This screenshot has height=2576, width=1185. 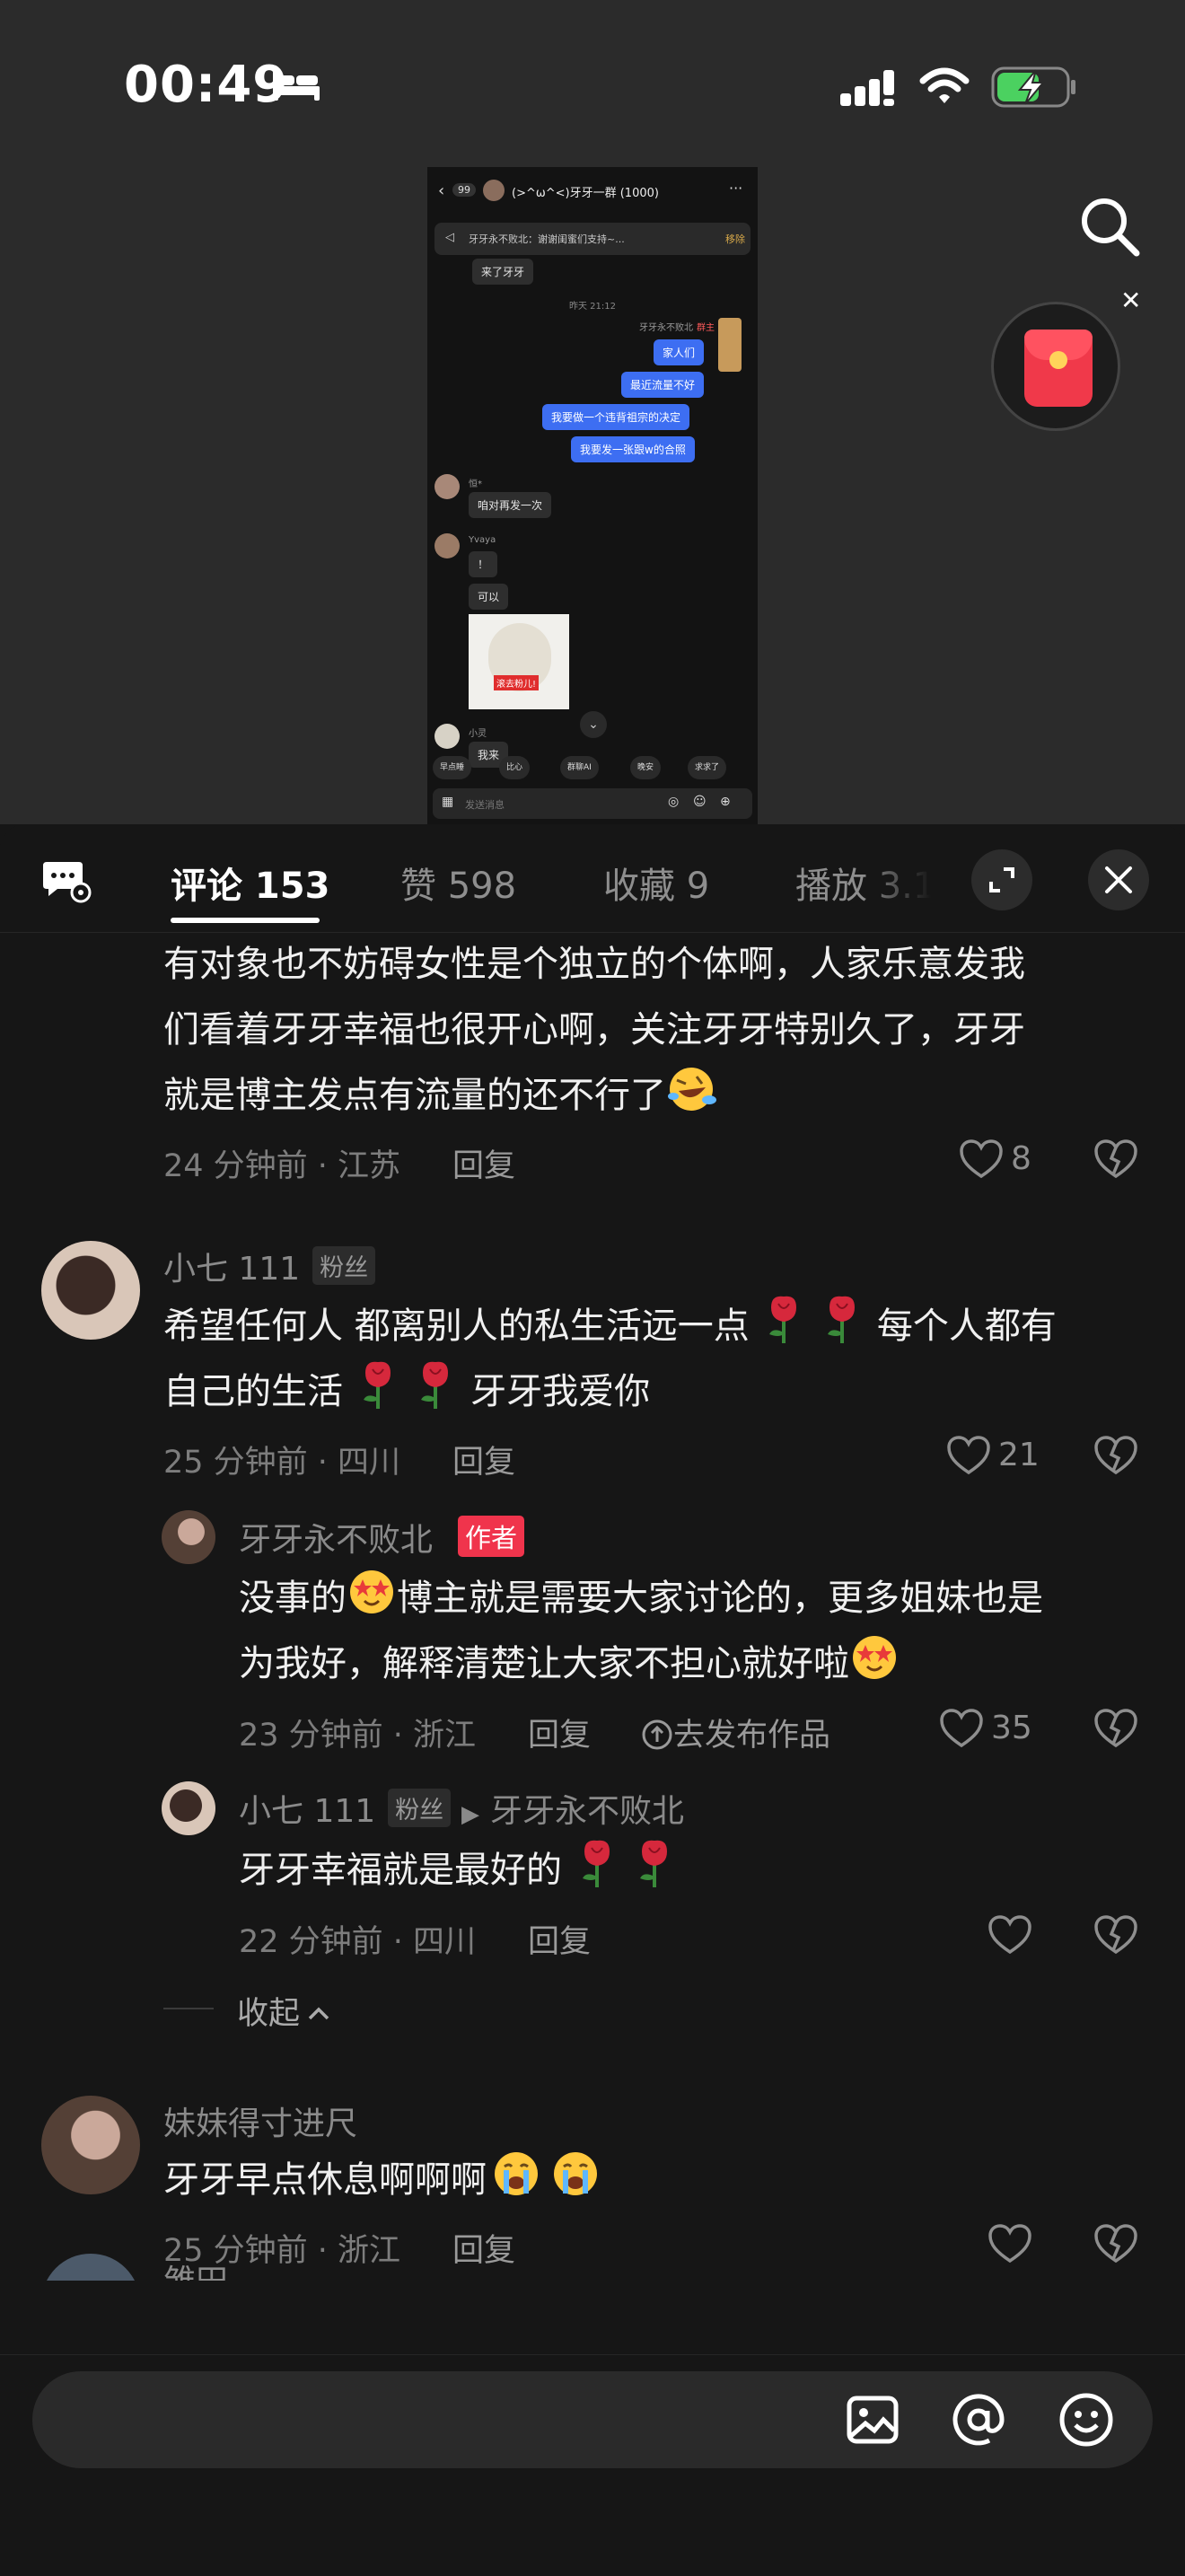 I want to click on comment-text-part: 为我好，解释清楚让大家不担心就好啦, so click(x=544, y=1663).